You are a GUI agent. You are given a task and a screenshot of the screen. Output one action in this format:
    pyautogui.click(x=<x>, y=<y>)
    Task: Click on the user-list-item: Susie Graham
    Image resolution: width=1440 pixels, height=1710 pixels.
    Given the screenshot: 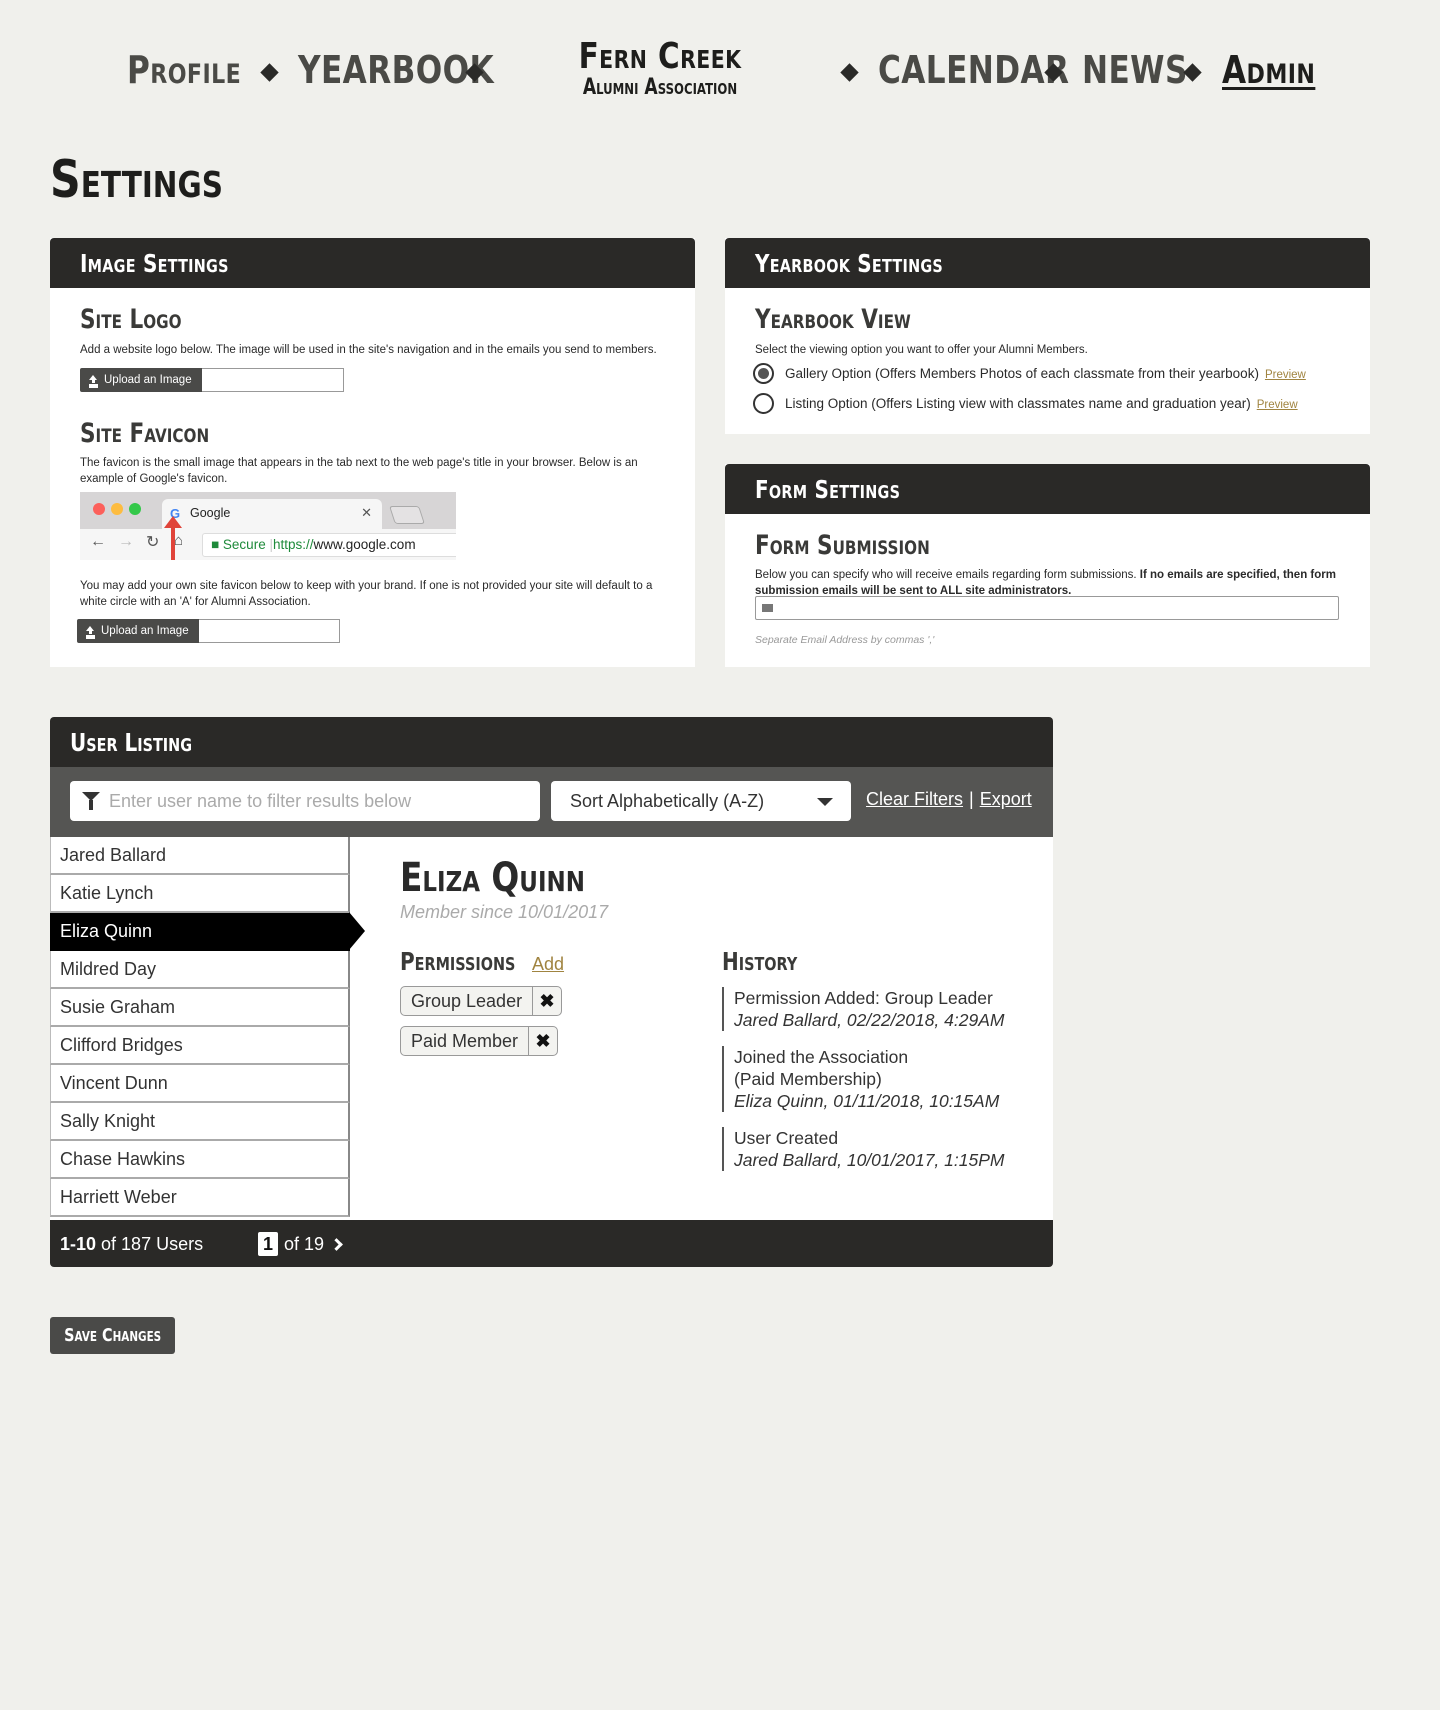 What is the action you would take?
    pyautogui.click(x=200, y=1008)
    